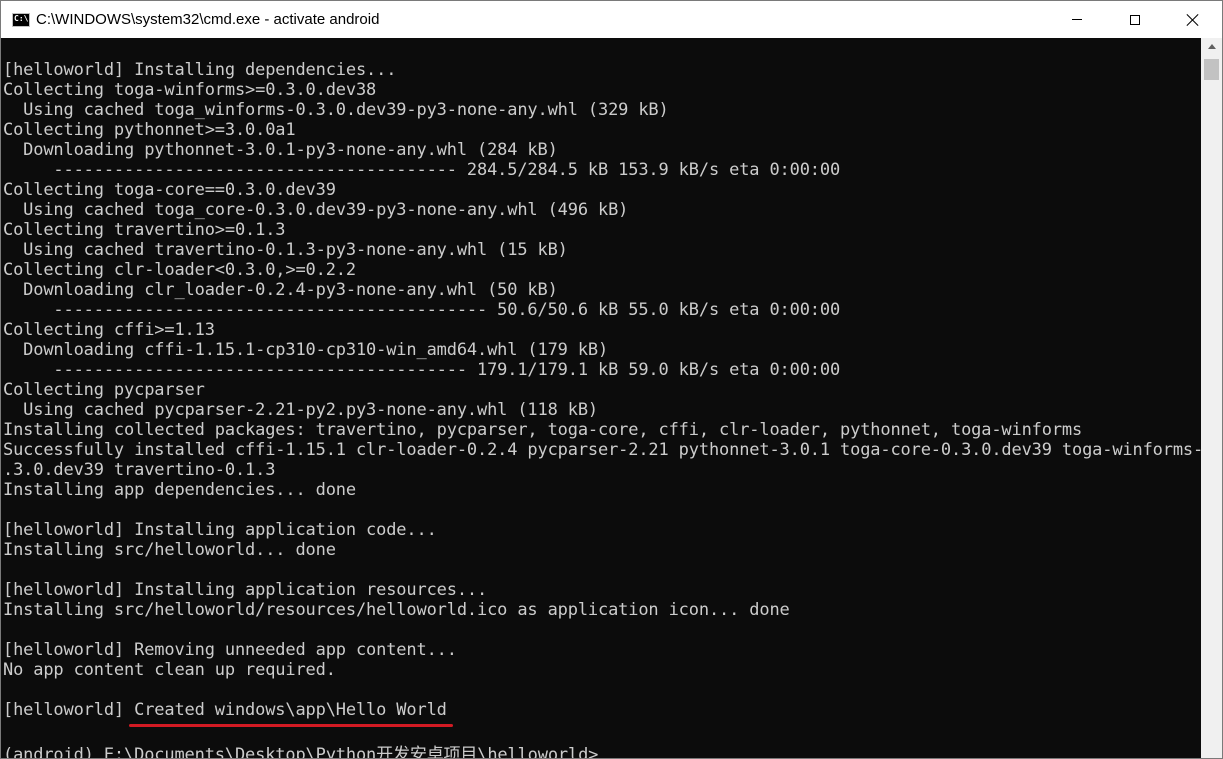  I want to click on console-line: Installing src/helloworld... done, so click(169, 550).